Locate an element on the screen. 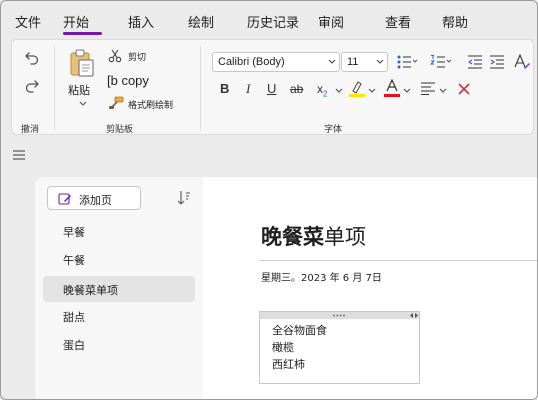  resize-arrows-icon is located at coordinates (414, 315).